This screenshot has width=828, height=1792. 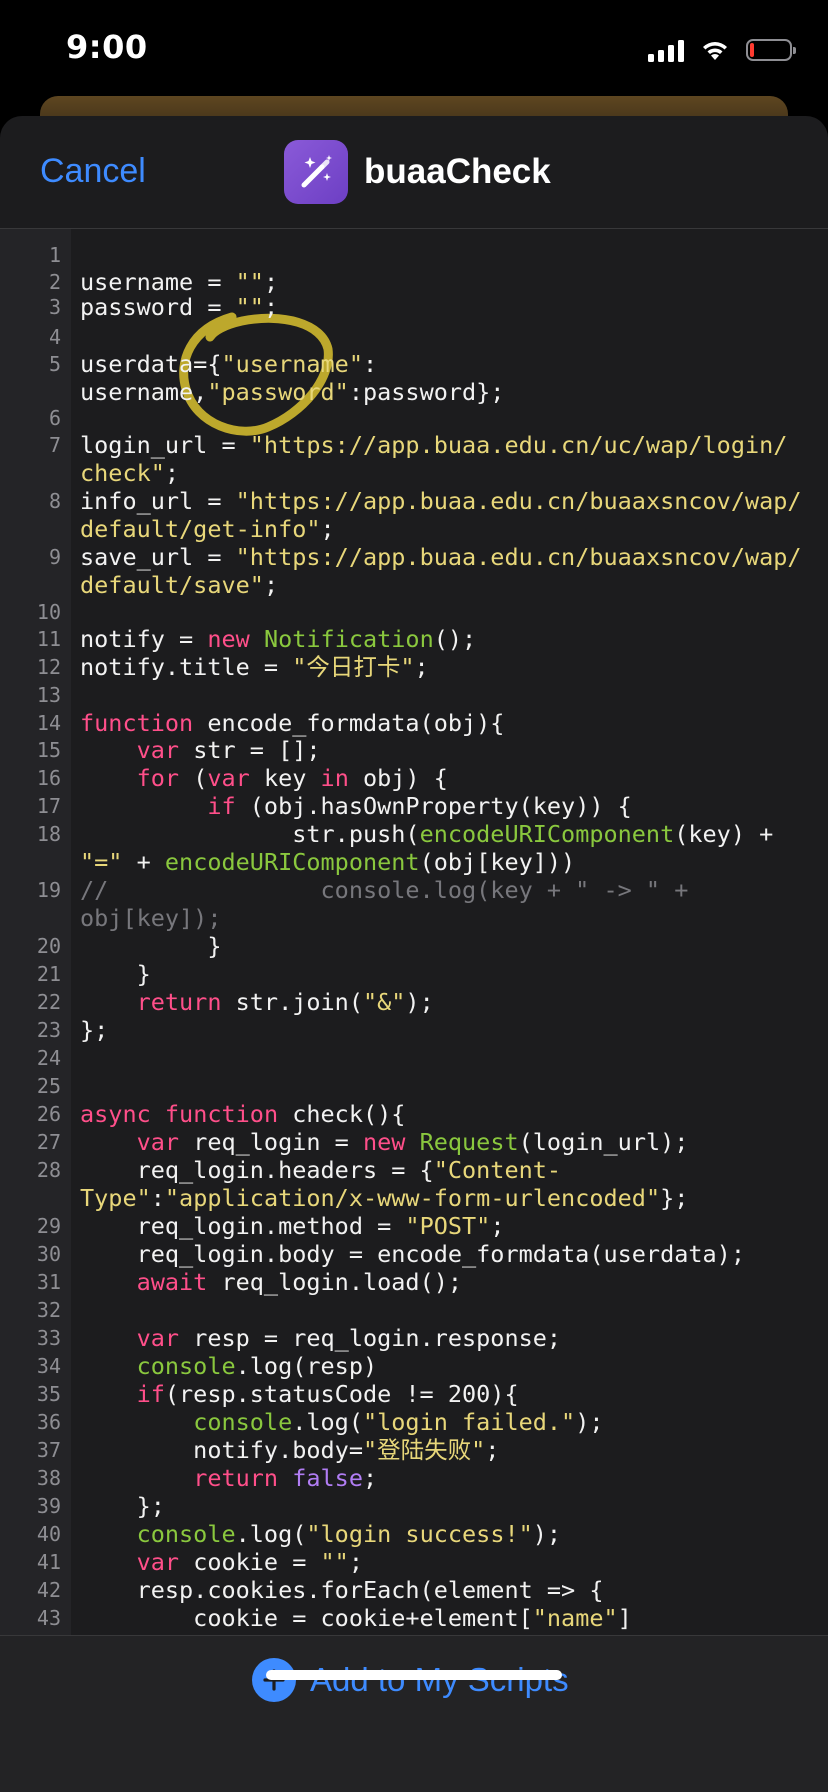 What do you see at coordinates (384, 1142) in the screenshot?
I see `code-text: var req_login = new Request(login_url);` at bounding box center [384, 1142].